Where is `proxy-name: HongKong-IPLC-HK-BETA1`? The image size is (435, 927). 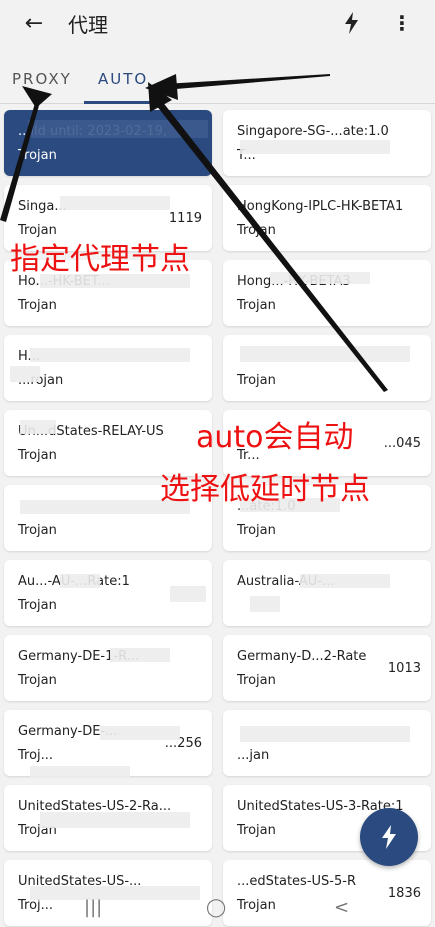 proxy-name: HongKong-IPLC-HK-BETA1 is located at coordinates (320, 206).